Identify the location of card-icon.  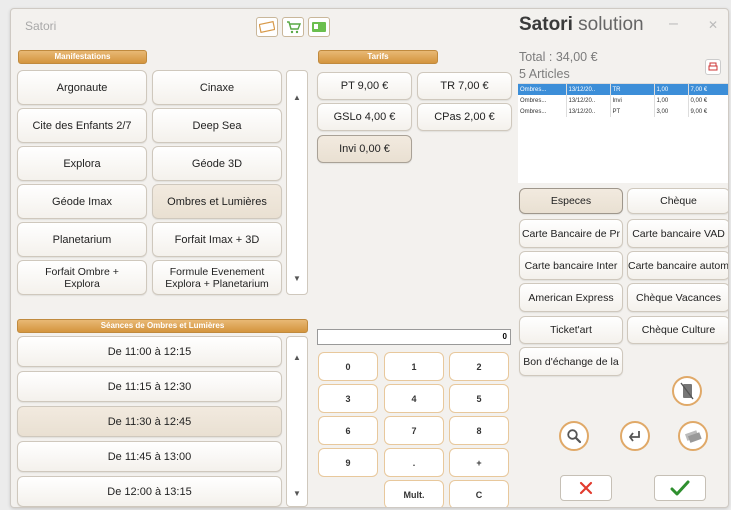
(319, 27).